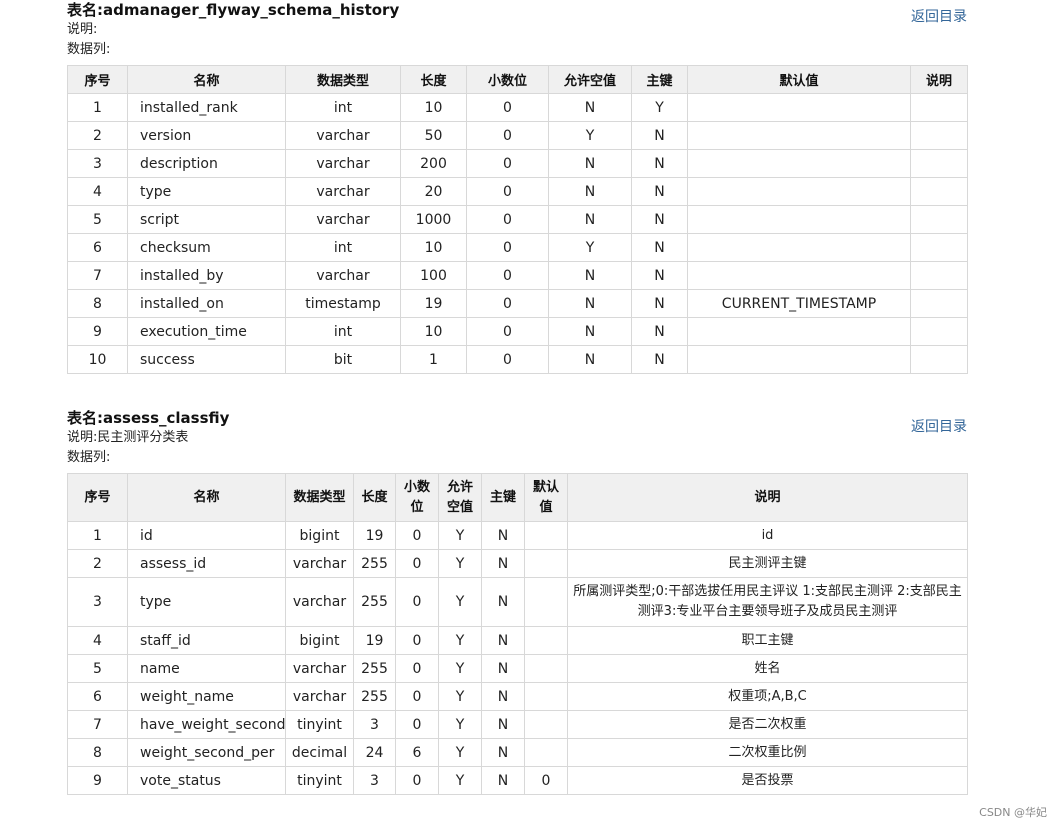  Describe the element at coordinates (97, 780) in the screenshot. I see `table-cell: 9` at that location.